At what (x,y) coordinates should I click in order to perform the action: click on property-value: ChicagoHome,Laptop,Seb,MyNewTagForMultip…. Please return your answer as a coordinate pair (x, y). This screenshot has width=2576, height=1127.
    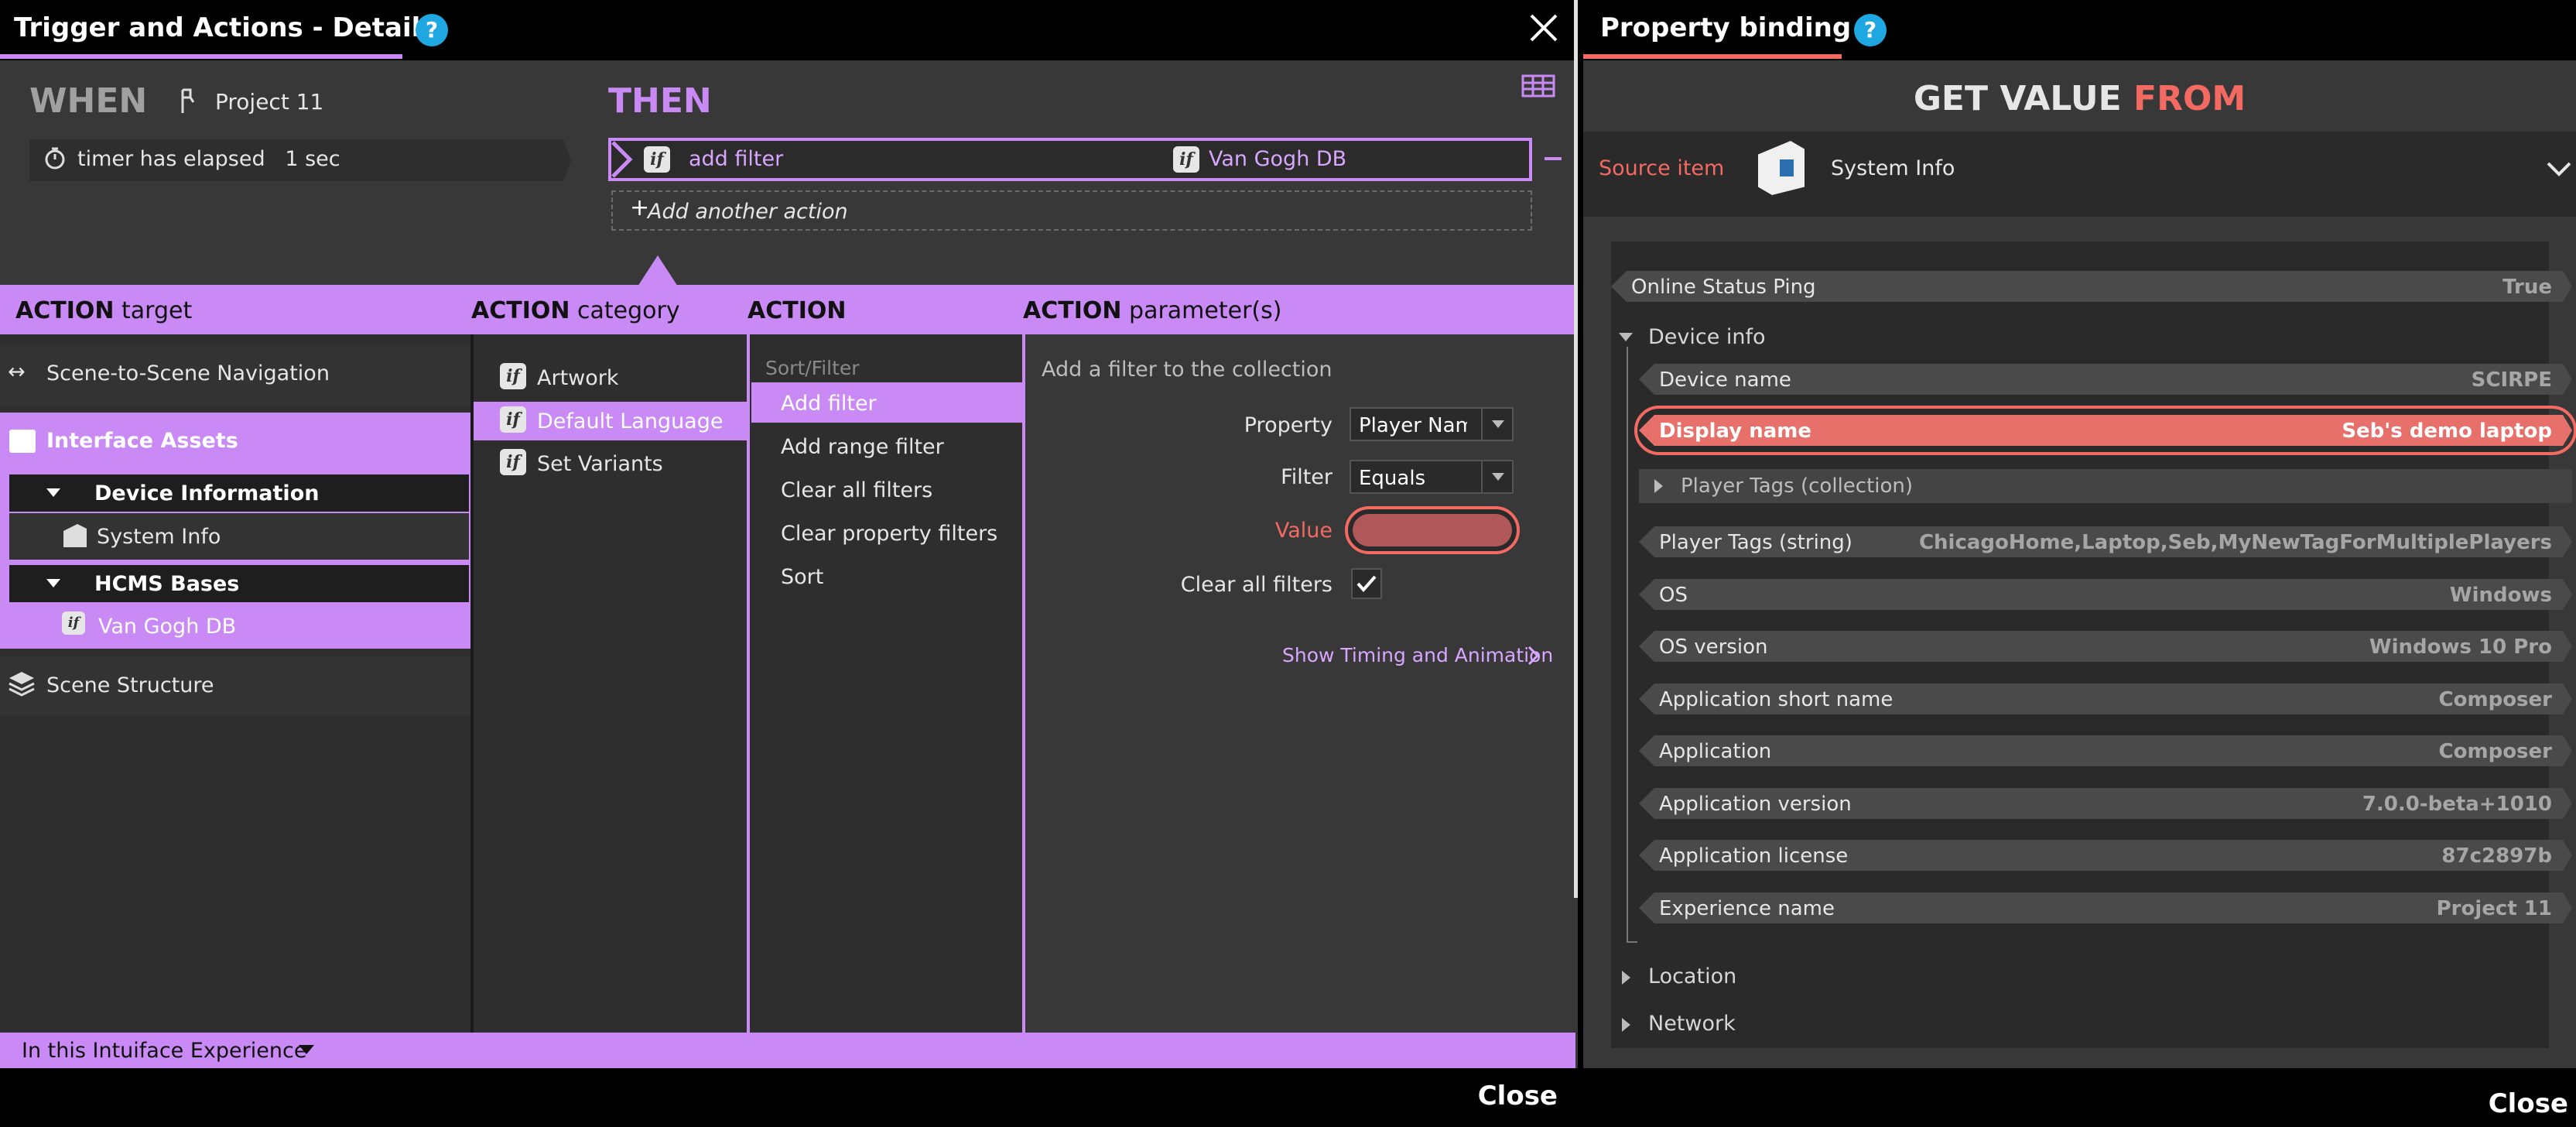
    Looking at the image, I should click on (2235, 542).